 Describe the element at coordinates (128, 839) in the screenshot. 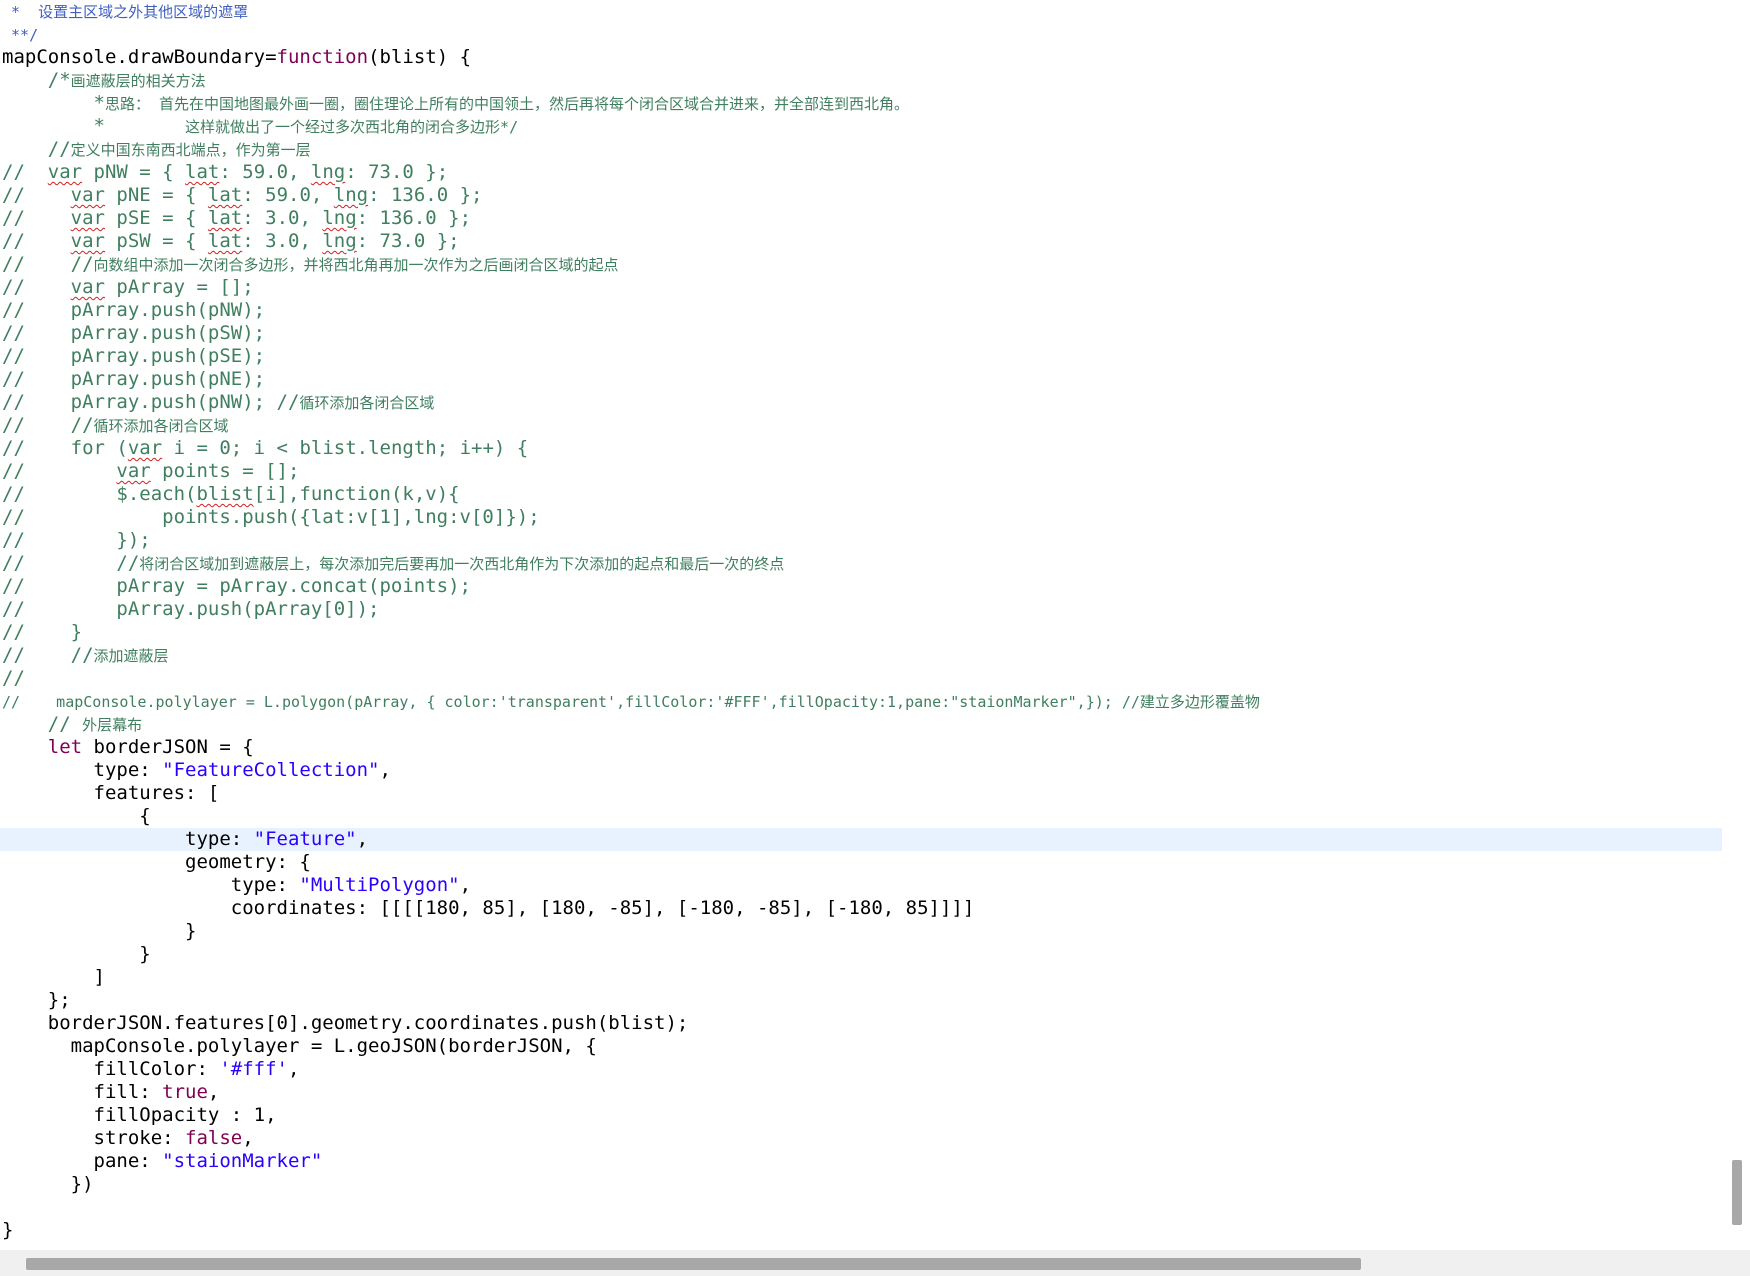

I see `code-token: type:` at that location.